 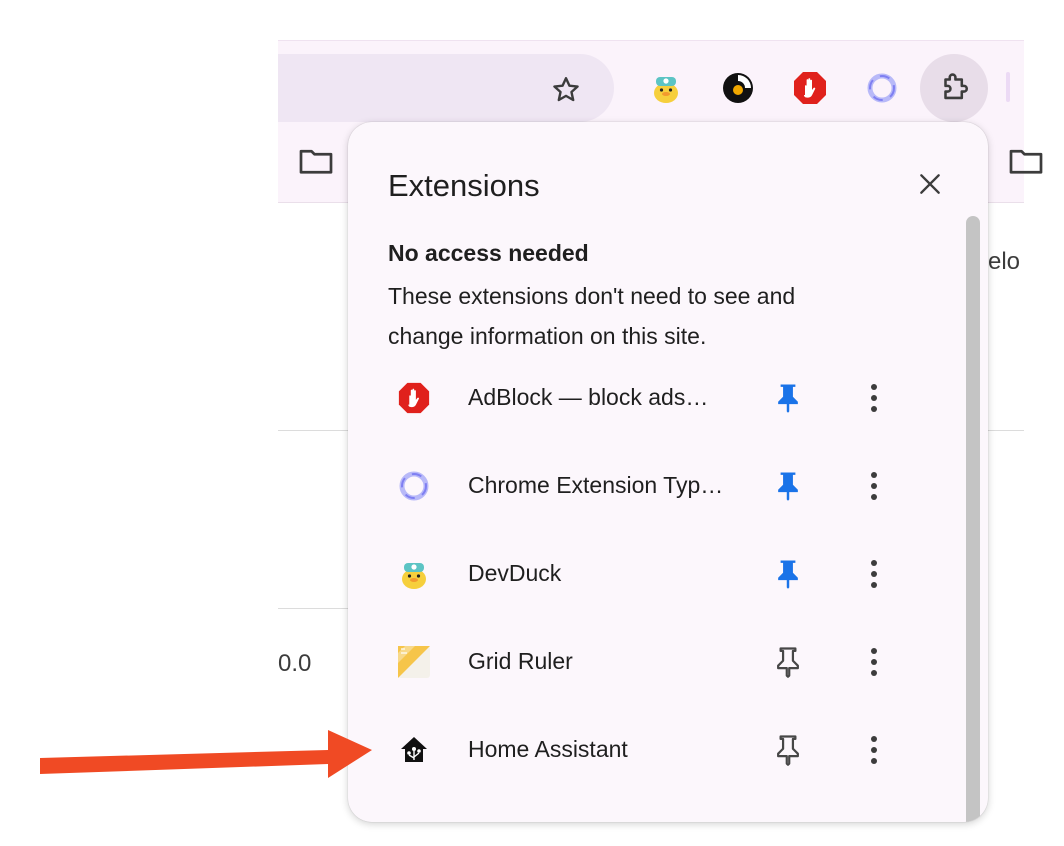 What do you see at coordinates (738, 88) in the screenshot?
I see `record-toolbar-icon` at bounding box center [738, 88].